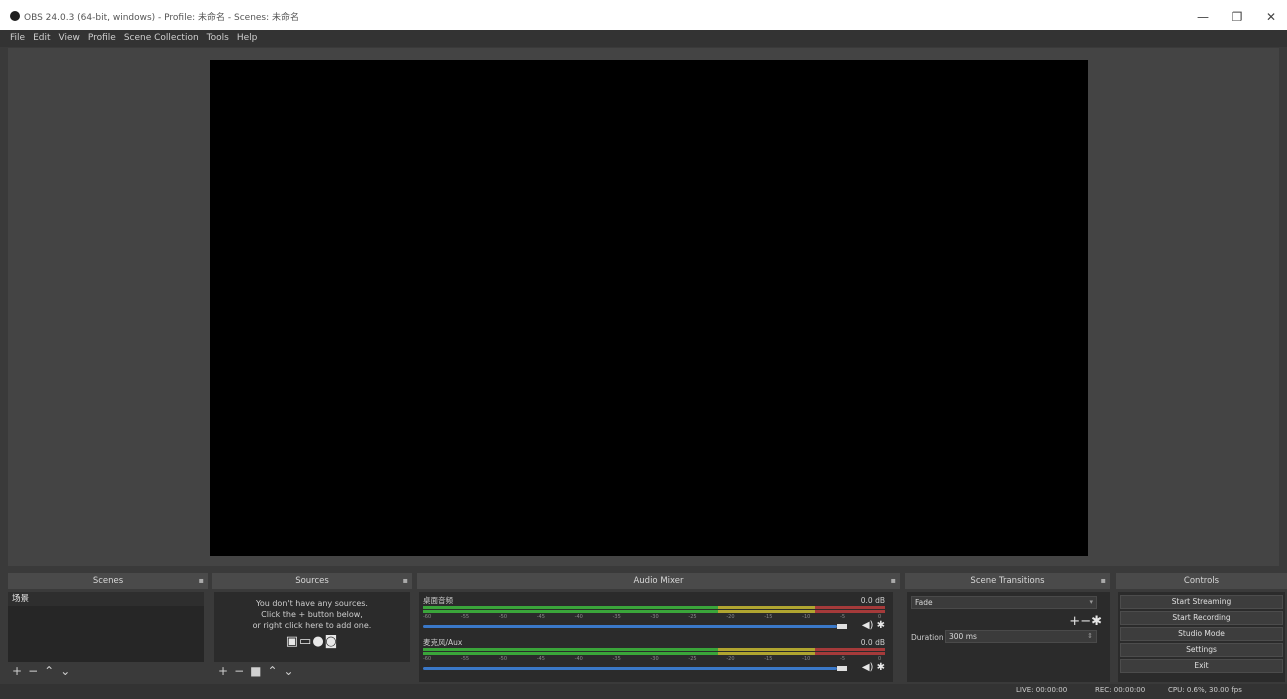 The width and height of the screenshot is (1287, 699). What do you see at coordinates (17, 671) in the screenshot?
I see `add-scene-icon: +` at bounding box center [17, 671].